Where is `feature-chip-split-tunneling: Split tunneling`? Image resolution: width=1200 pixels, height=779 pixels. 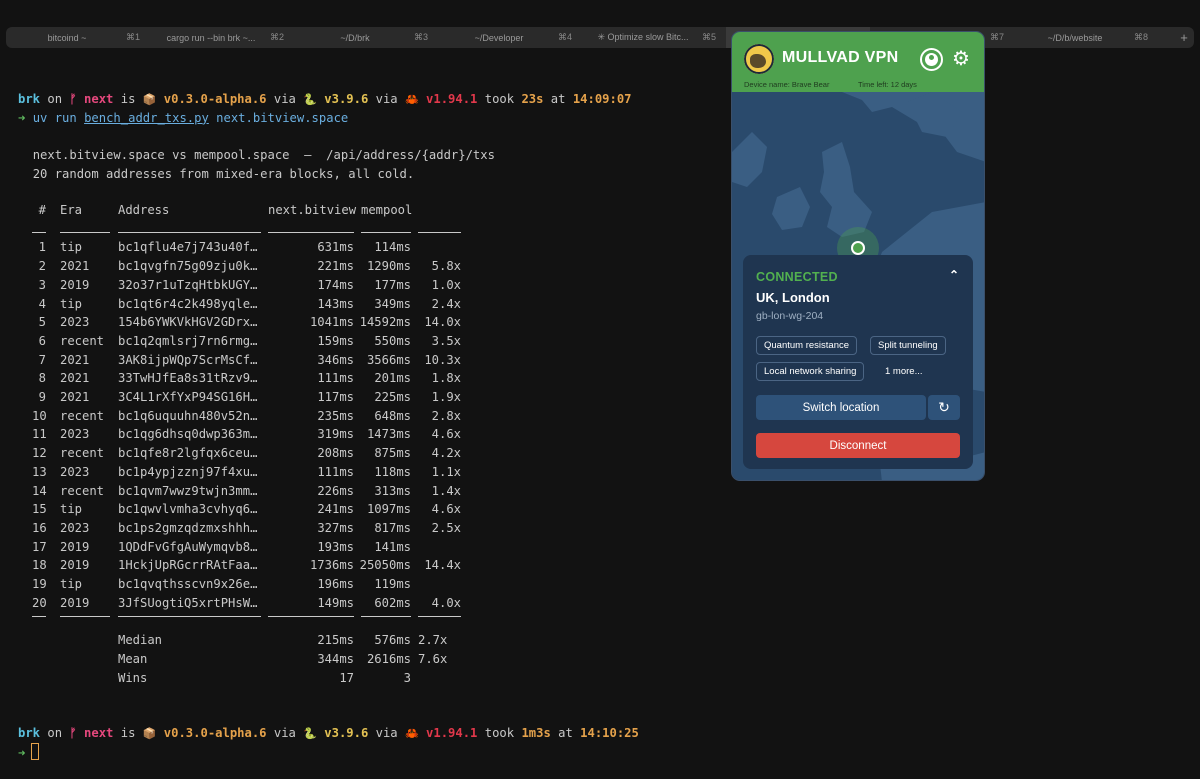
feature-chip-split-tunneling: Split tunneling is located at coordinates (908, 345).